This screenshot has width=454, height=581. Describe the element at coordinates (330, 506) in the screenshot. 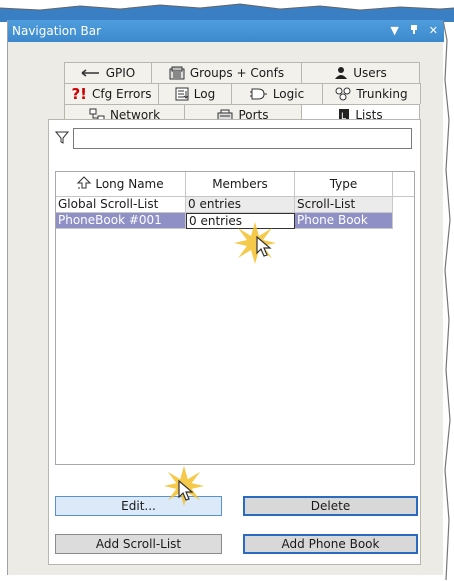

I see `delete-button: Delete` at that location.